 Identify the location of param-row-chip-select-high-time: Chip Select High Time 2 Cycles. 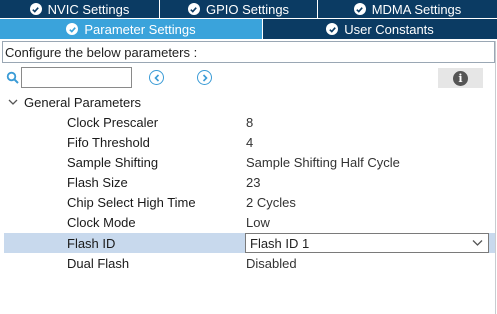
(249, 202).